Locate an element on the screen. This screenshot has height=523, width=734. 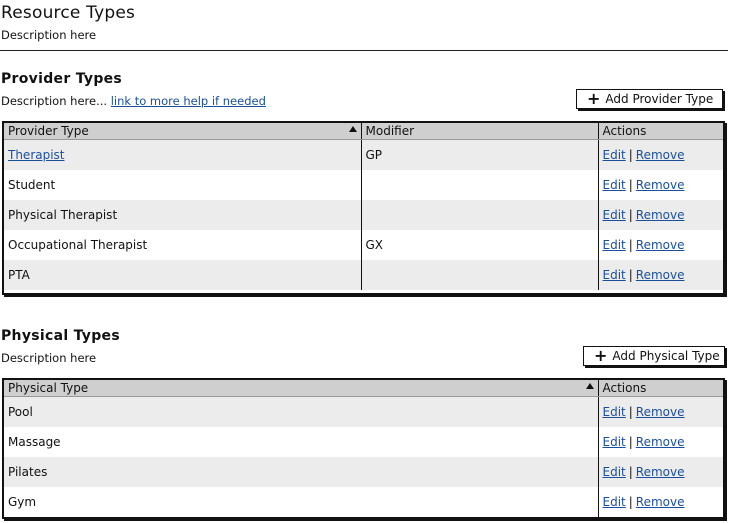
table-row: Pool Edit | Remove is located at coordinates (363, 411).